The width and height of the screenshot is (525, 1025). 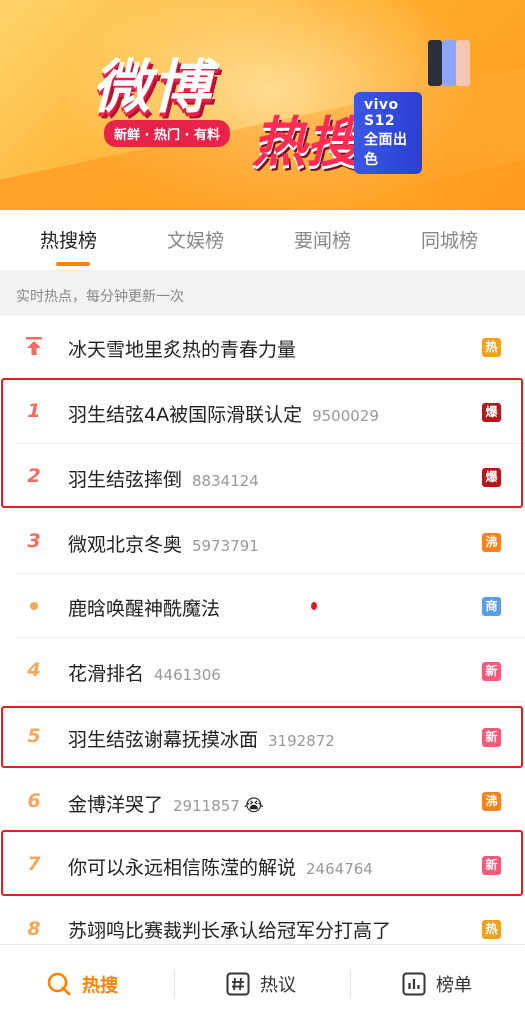 What do you see at coordinates (34, 929) in the screenshot?
I see `rank-number: 8` at bounding box center [34, 929].